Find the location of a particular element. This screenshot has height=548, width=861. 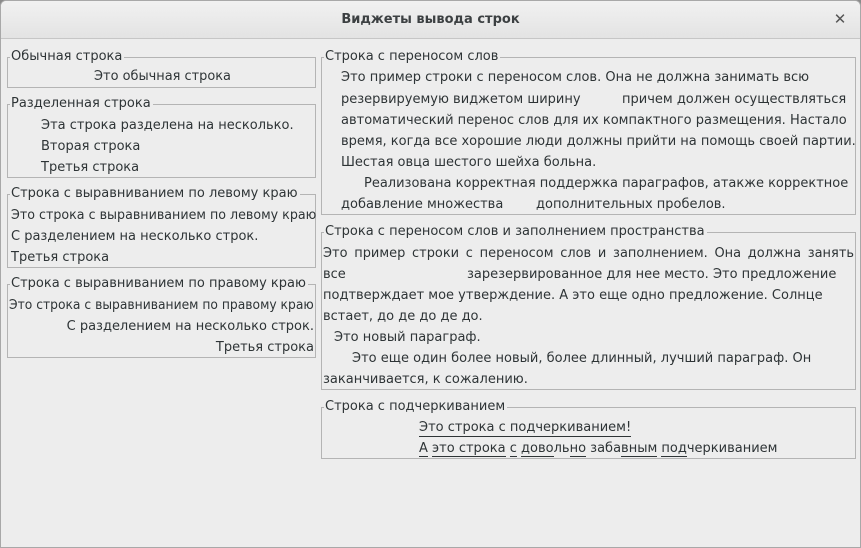

window-title: Виджеты вывода строк is located at coordinates (430, 19).